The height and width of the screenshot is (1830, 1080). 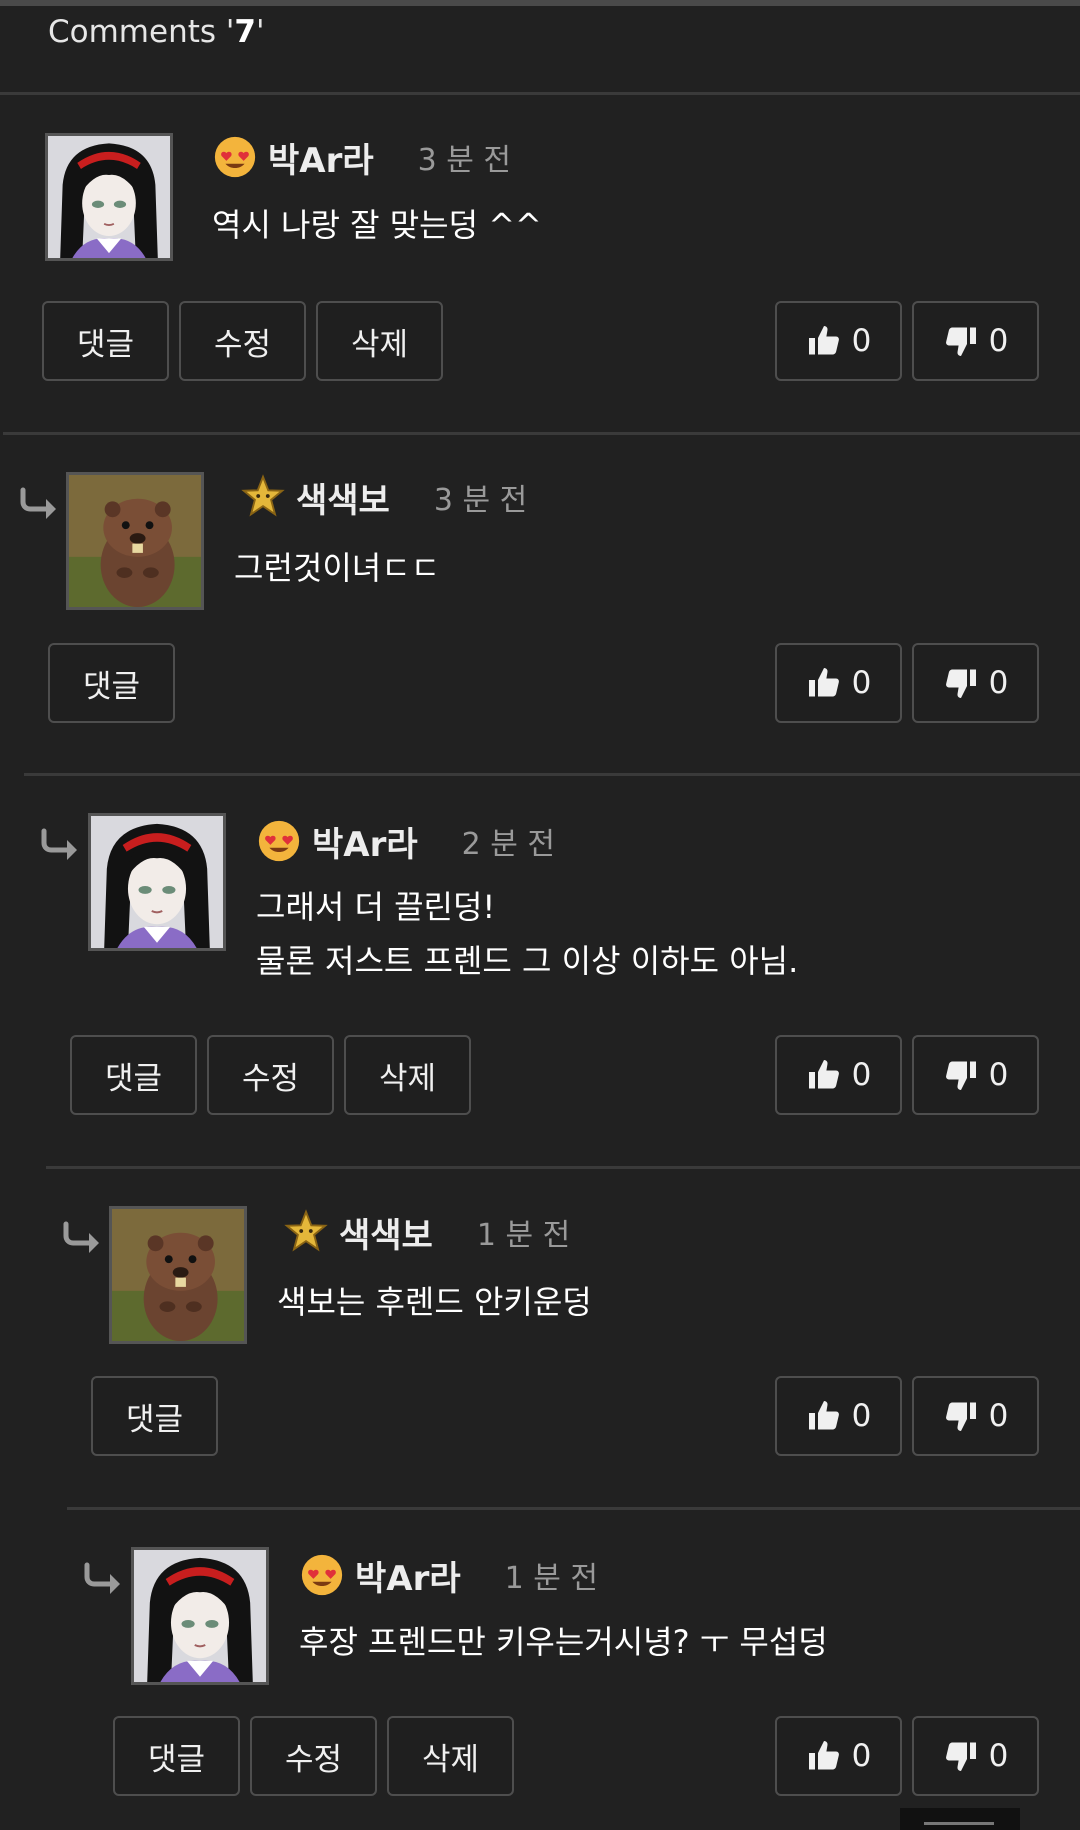 What do you see at coordinates (960, 1819) in the screenshot?
I see `bottom-tab-handle` at bounding box center [960, 1819].